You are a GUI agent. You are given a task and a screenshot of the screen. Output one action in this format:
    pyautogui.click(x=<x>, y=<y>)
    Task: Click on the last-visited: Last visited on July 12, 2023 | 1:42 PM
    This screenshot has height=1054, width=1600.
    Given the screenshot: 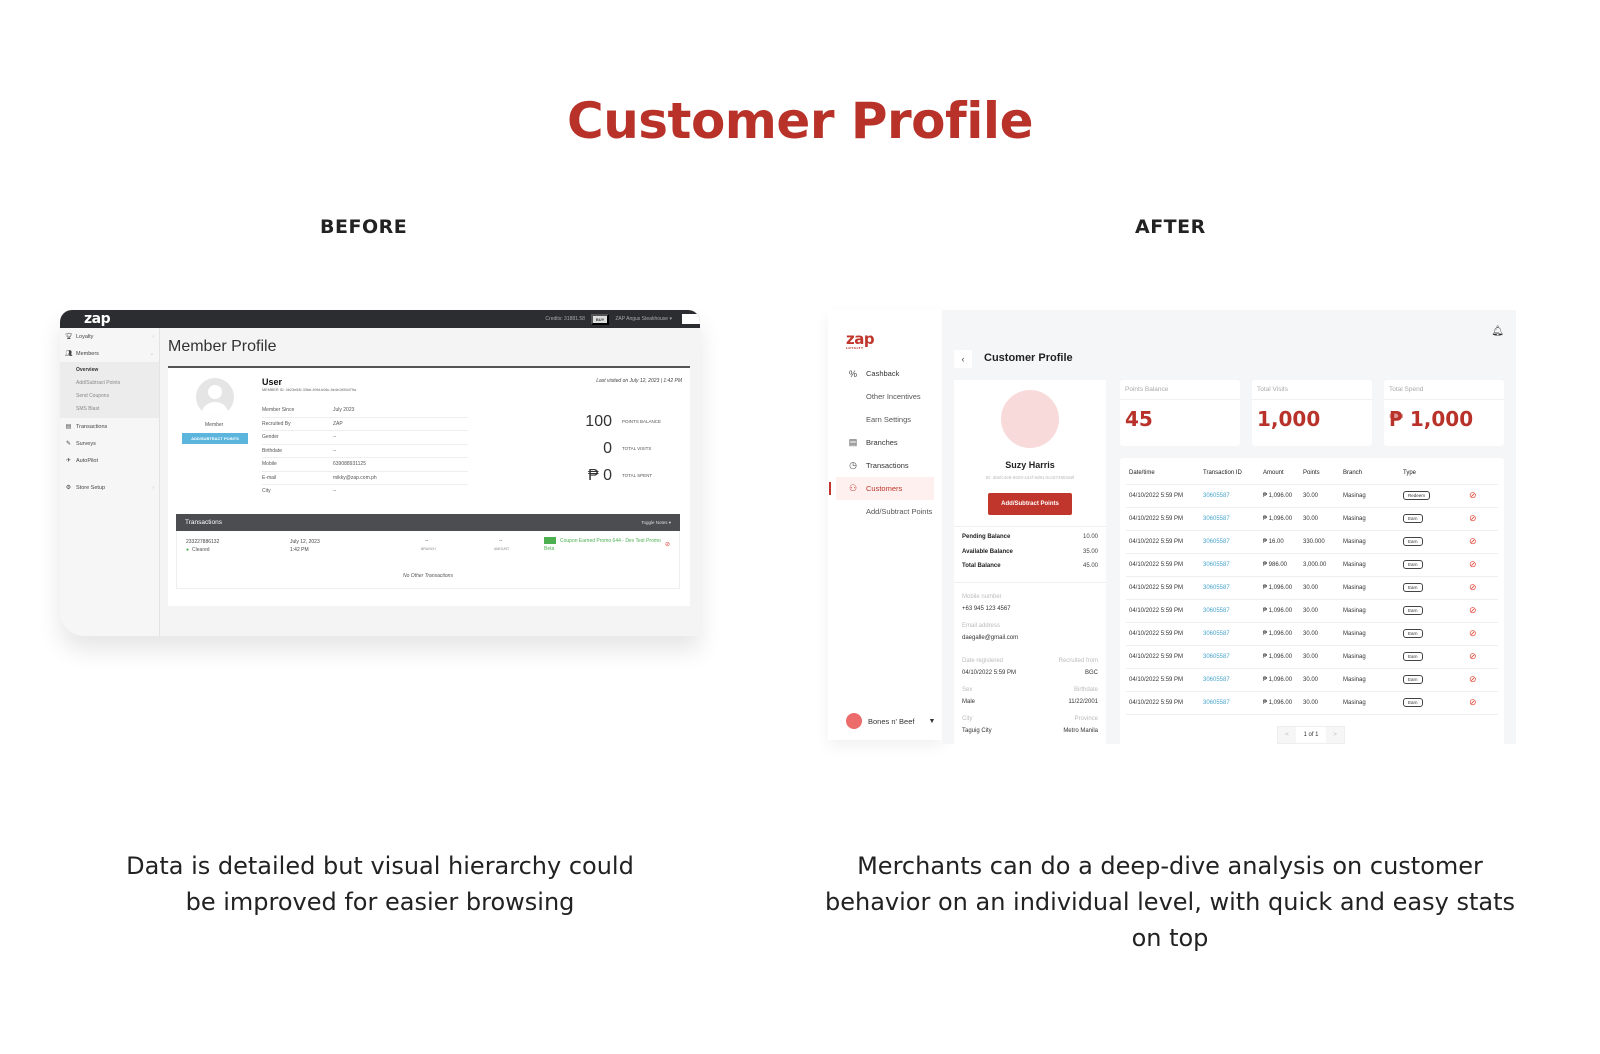 What is the action you would take?
    pyautogui.click(x=639, y=381)
    